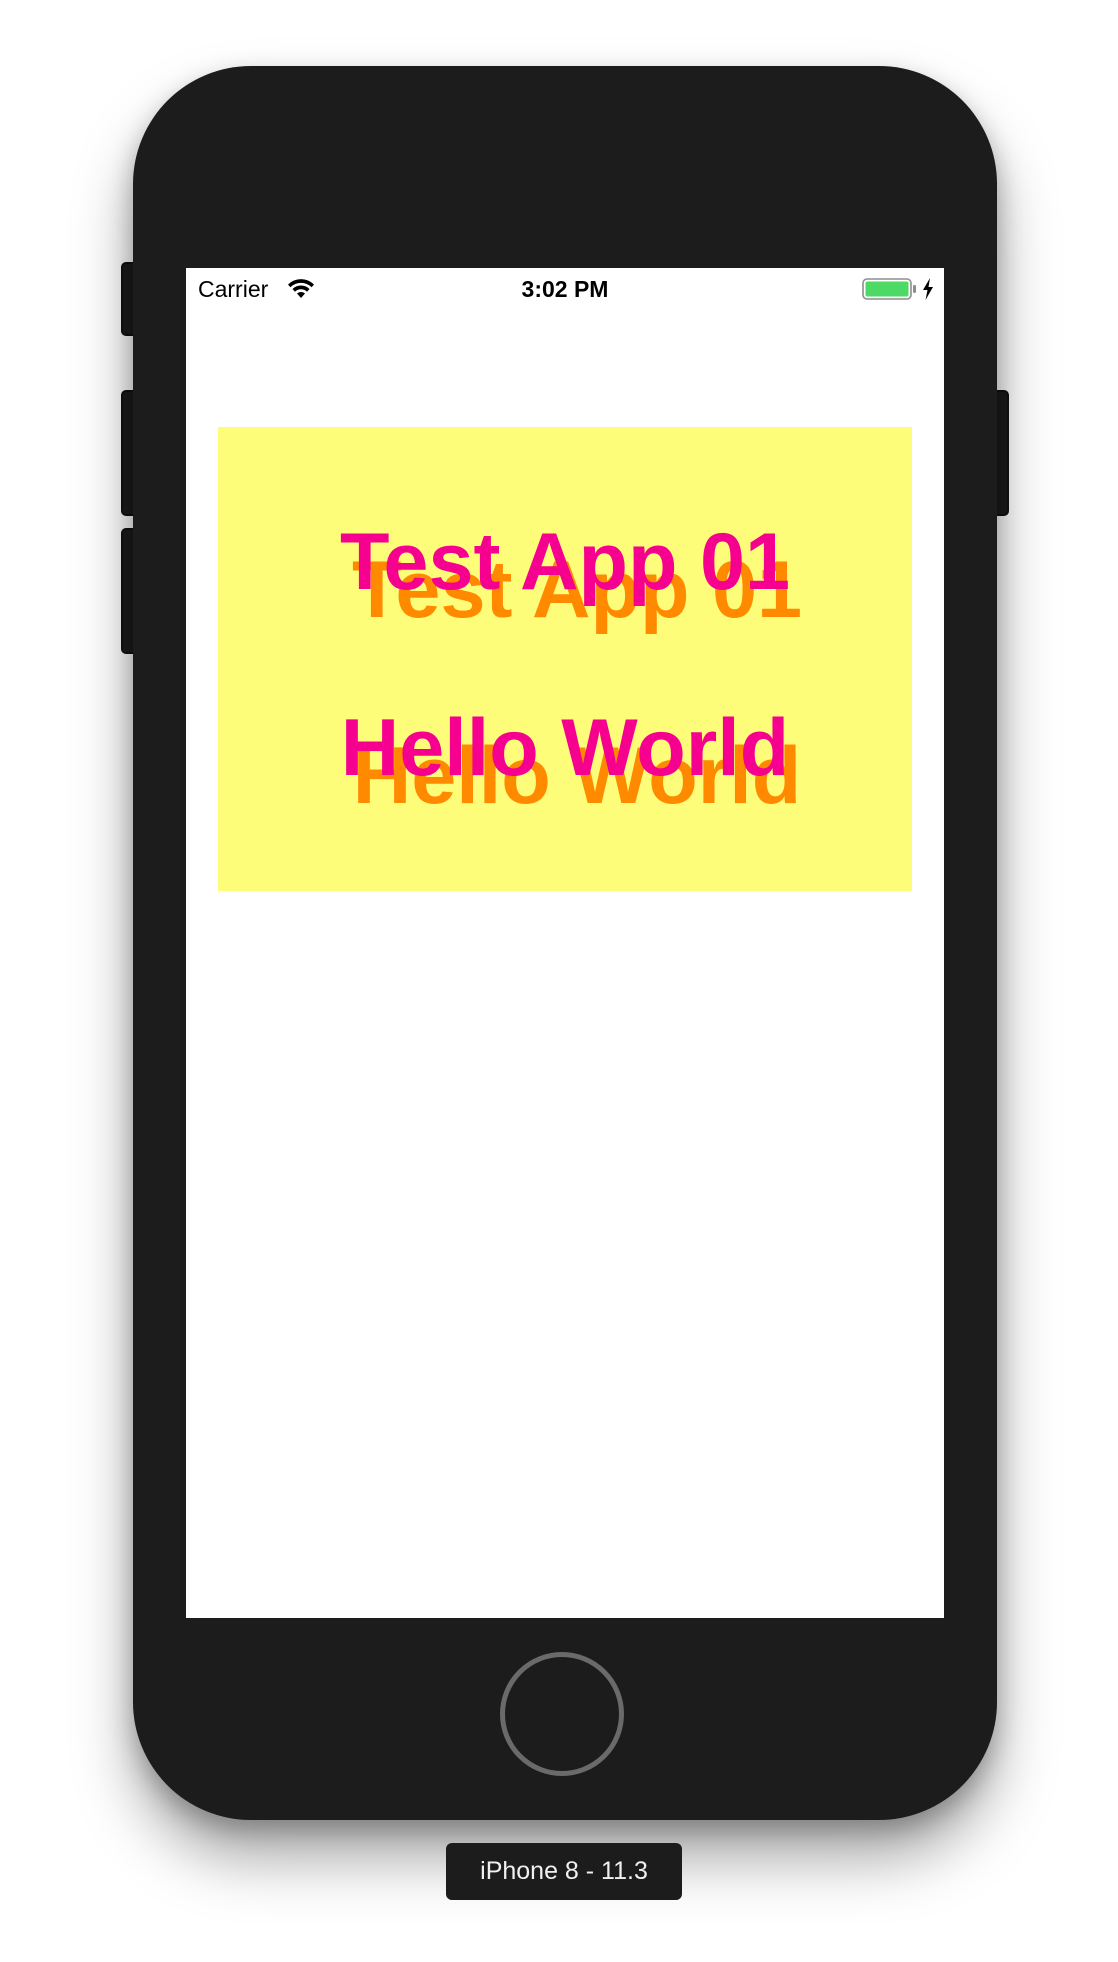 The width and height of the screenshot is (1118, 1962). What do you see at coordinates (565, 562) in the screenshot?
I see `title-label: Test App 01` at bounding box center [565, 562].